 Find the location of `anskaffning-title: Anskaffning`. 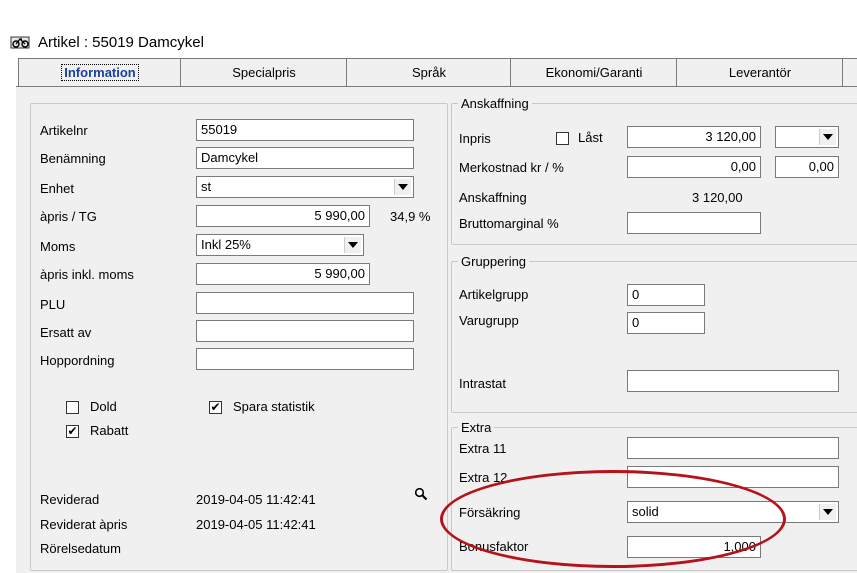

anskaffning-title: Anskaffning is located at coordinates (495, 103).